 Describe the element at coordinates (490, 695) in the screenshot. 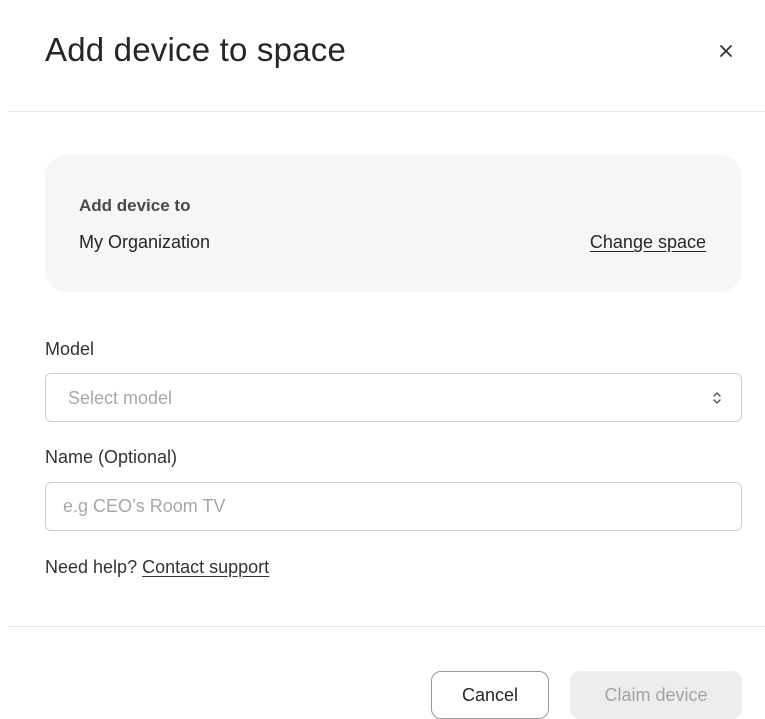

I see `cancel-button: Cancel` at that location.